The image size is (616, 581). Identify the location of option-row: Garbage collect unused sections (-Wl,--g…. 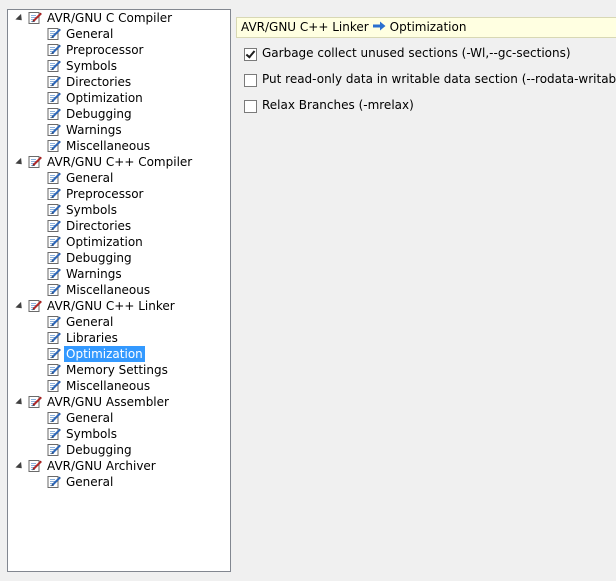
(430, 57).